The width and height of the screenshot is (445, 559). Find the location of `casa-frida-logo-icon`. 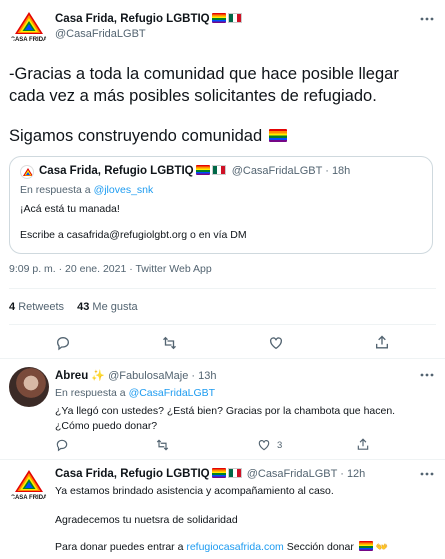

casa-frida-logo-icon is located at coordinates (28, 172).